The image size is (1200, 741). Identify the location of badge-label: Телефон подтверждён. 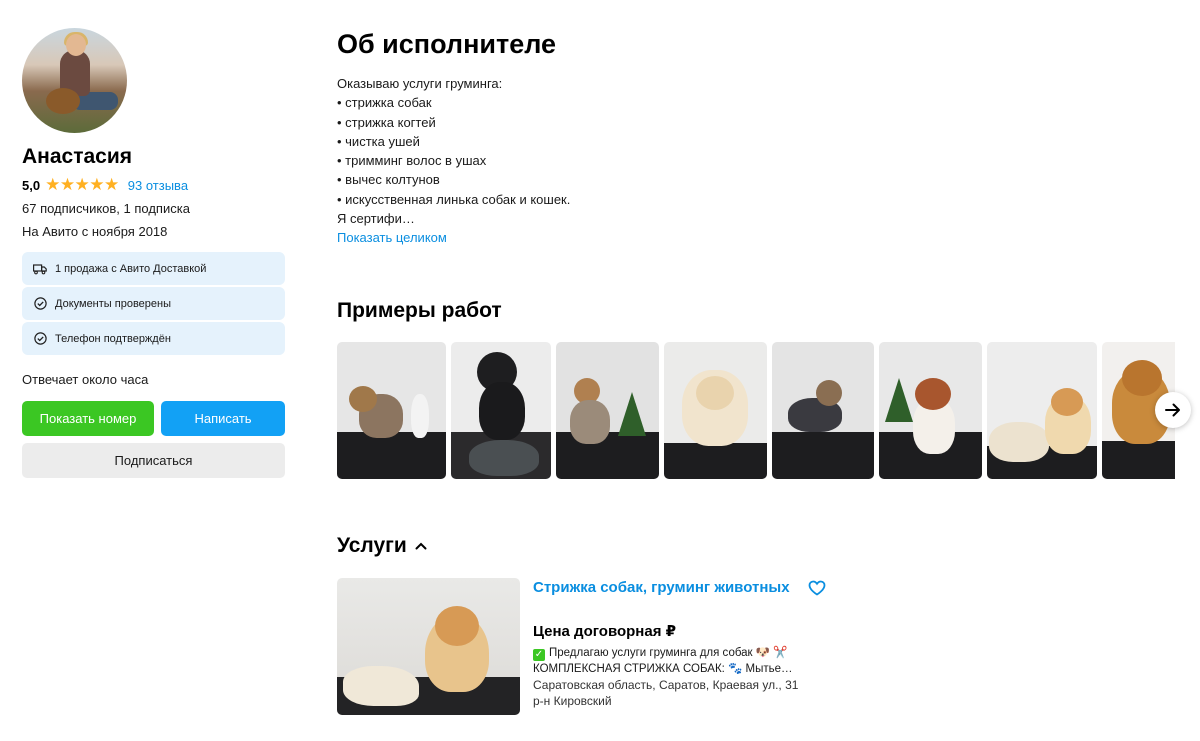
(113, 338).